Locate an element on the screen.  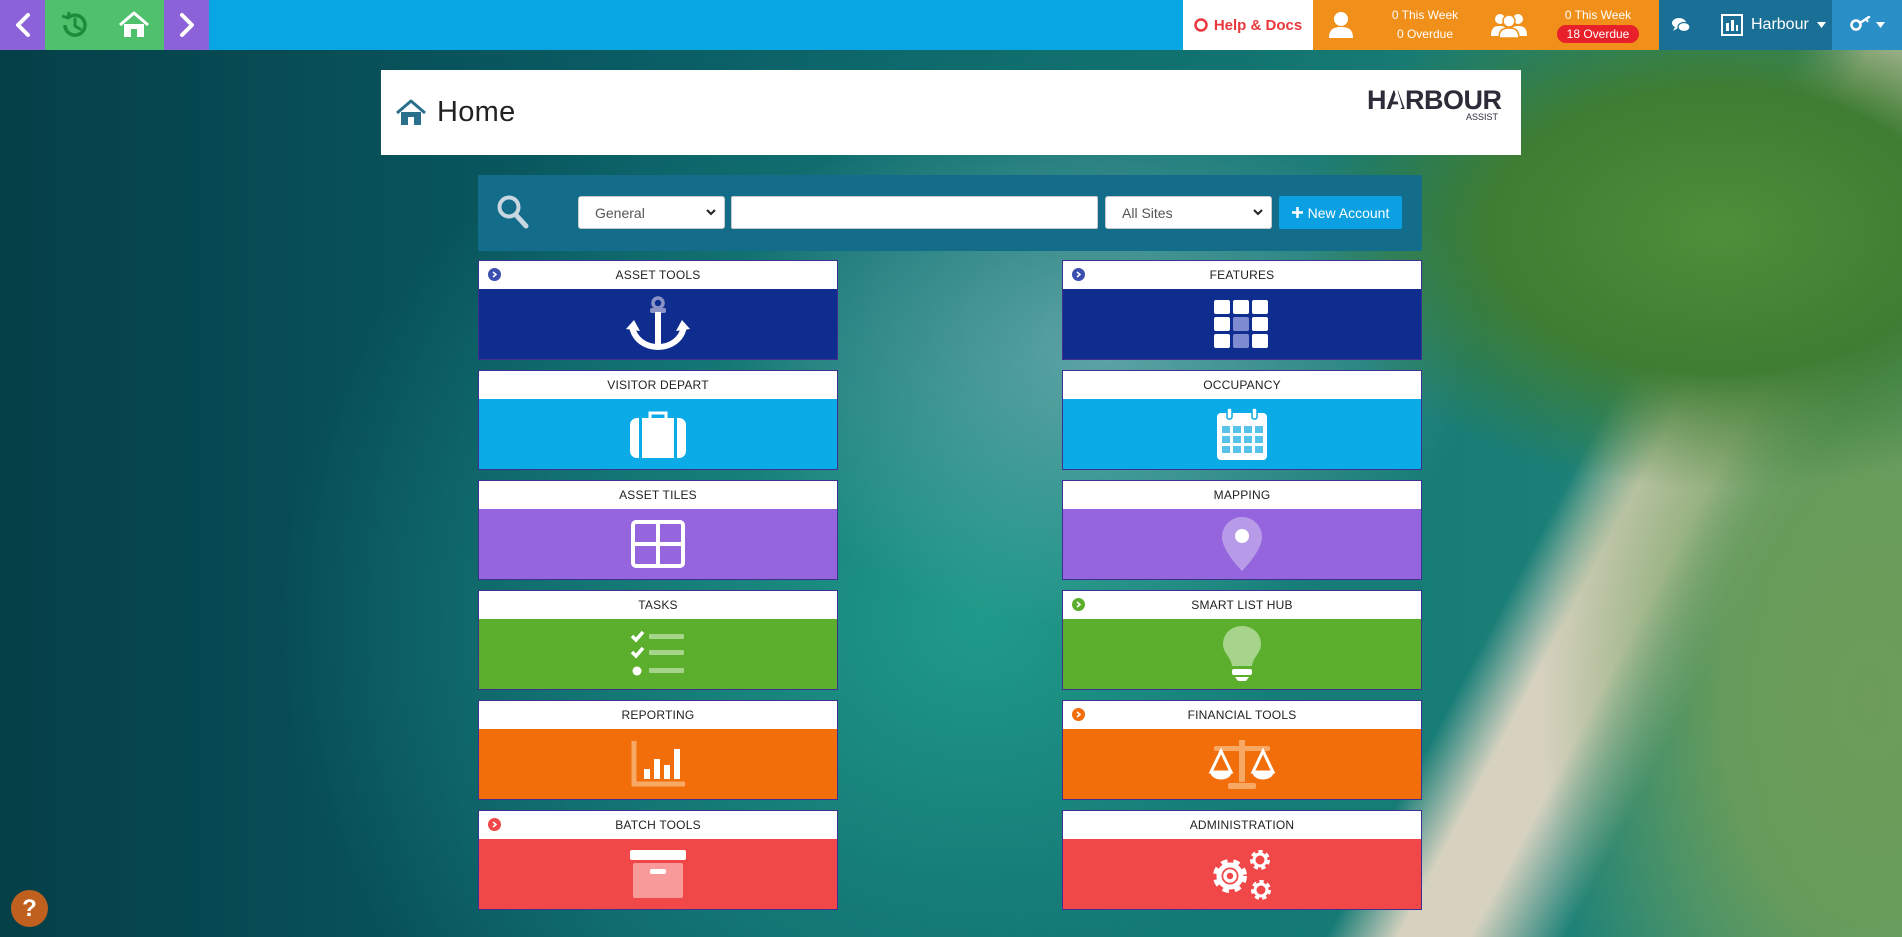
tile-label: ADMINISTRATION is located at coordinates (1242, 825).